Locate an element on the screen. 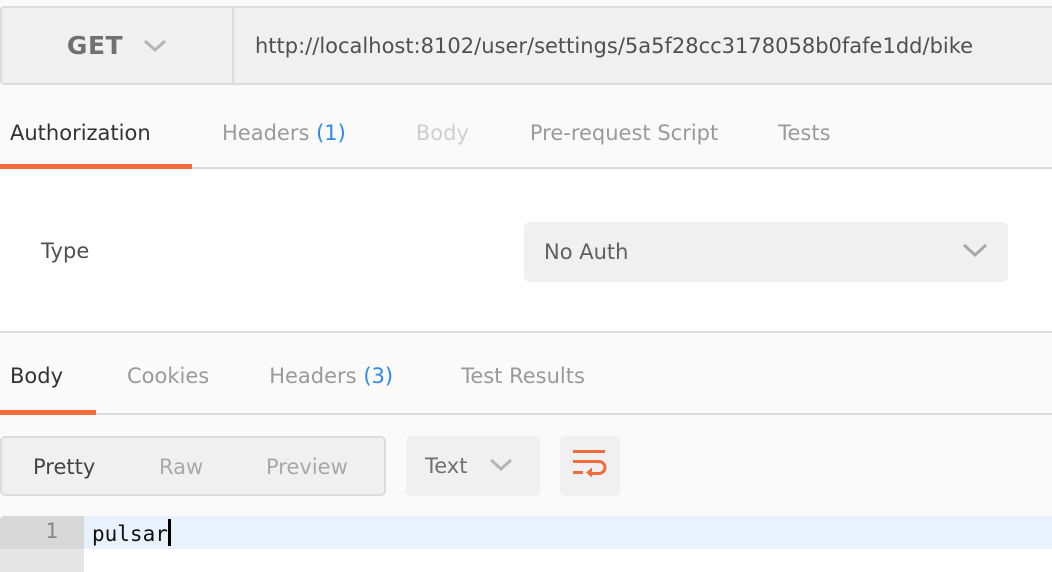 The image size is (1052, 572). tab-pre-request-script: Pre-request Script is located at coordinates (624, 139).